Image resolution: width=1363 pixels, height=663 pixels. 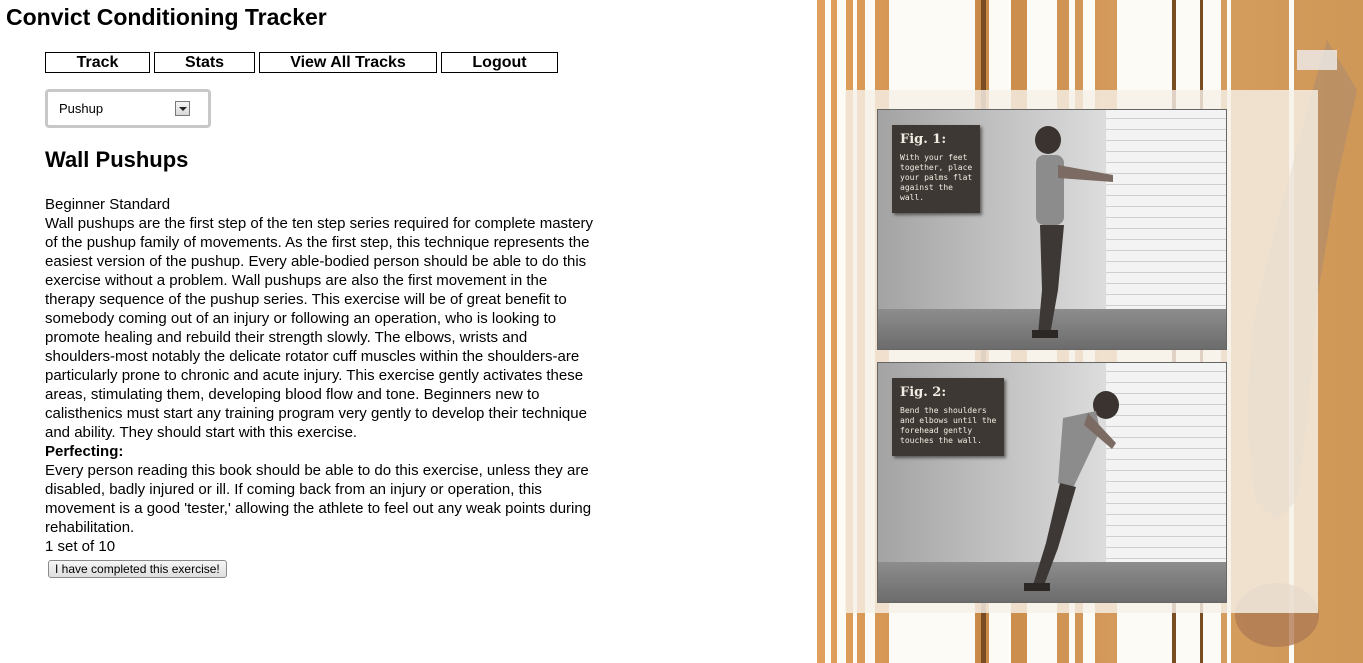 I want to click on app-title: Convict Conditioning Tracker, so click(x=166, y=17).